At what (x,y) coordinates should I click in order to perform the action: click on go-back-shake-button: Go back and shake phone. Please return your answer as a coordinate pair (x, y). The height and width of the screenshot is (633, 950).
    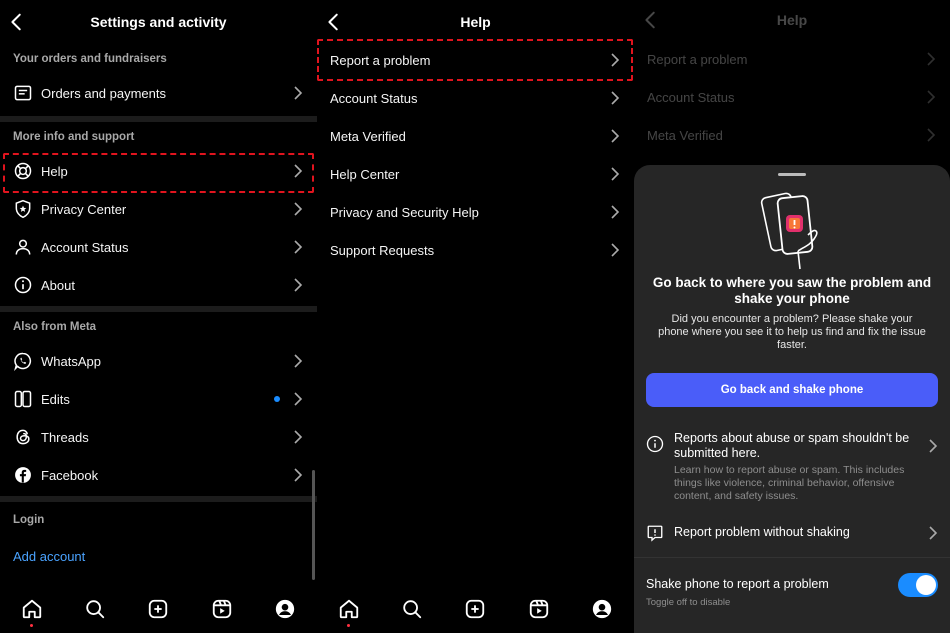
    Looking at the image, I should click on (792, 390).